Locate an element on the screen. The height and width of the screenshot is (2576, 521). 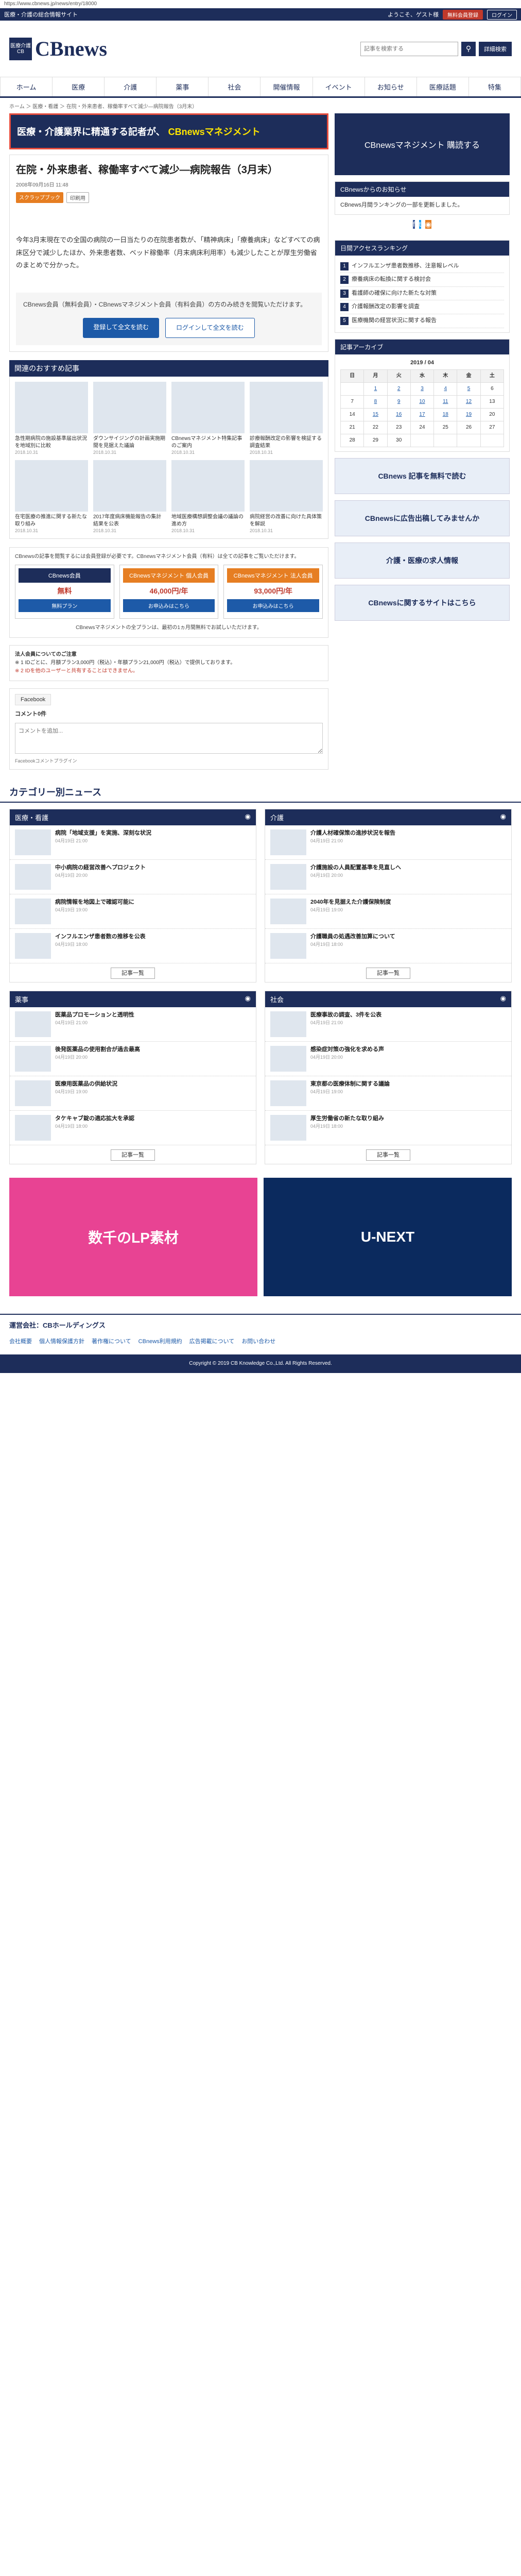
category-item: 介護職員の処遇改善加算について 04月19日 18:00 is located at coordinates (388, 946).